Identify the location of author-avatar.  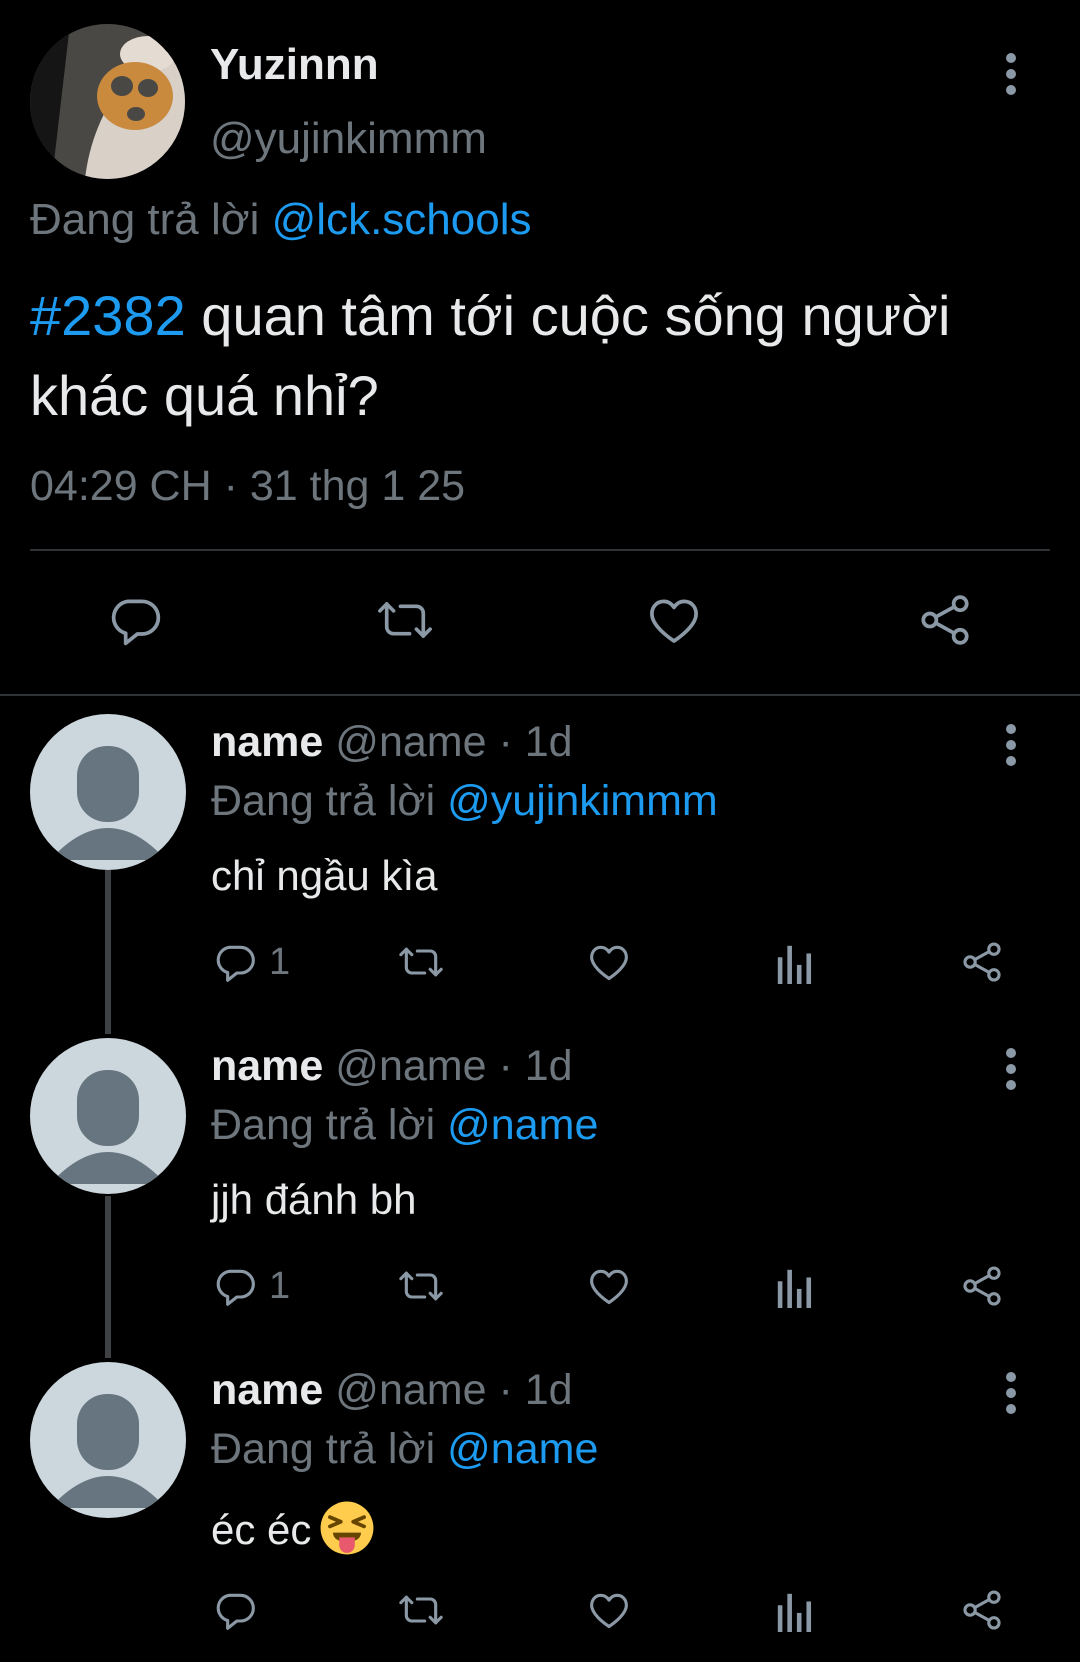
(107, 101).